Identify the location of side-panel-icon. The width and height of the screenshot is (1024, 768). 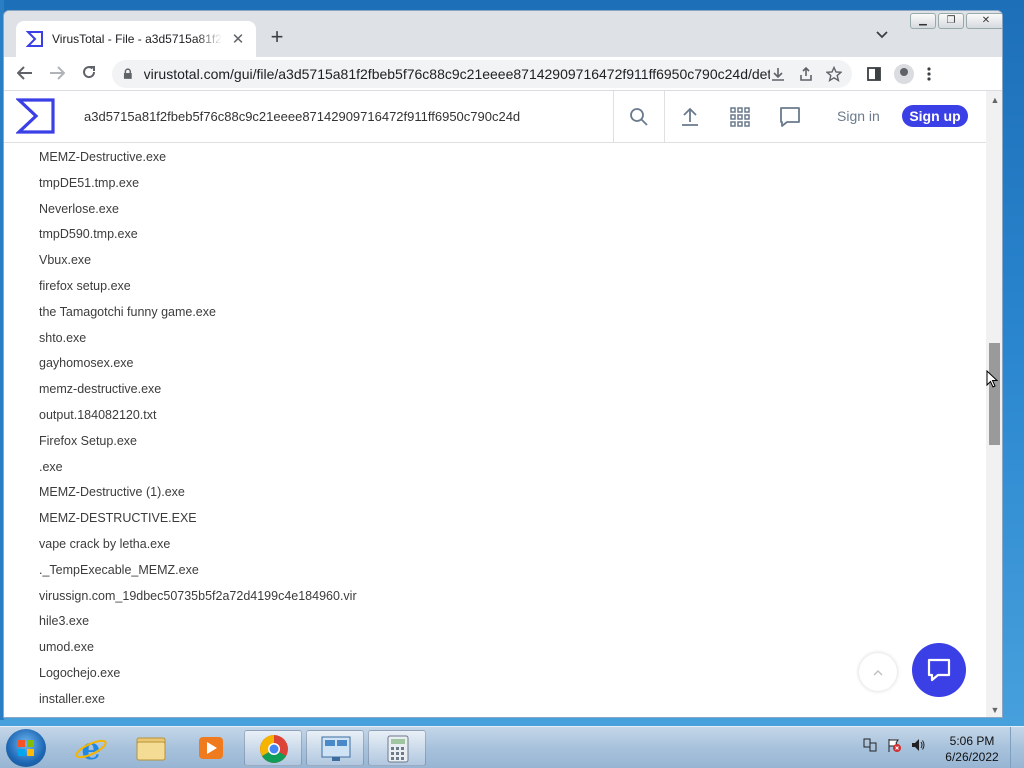
(874, 74).